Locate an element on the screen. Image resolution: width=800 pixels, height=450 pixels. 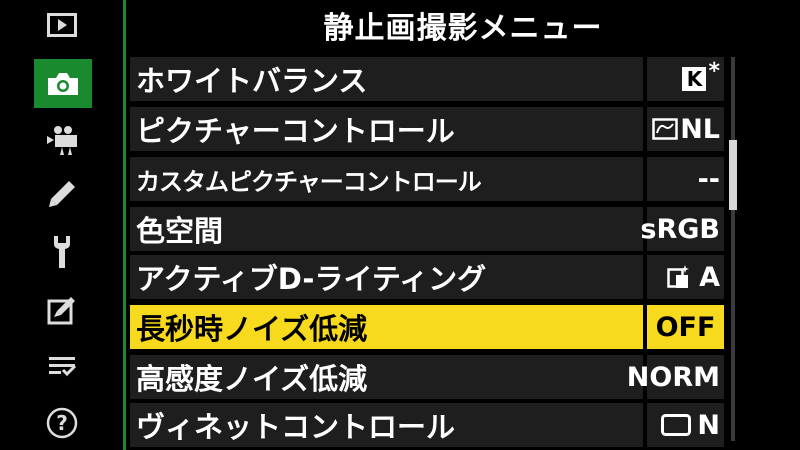
camera-icon is located at coordinates (63, 84).